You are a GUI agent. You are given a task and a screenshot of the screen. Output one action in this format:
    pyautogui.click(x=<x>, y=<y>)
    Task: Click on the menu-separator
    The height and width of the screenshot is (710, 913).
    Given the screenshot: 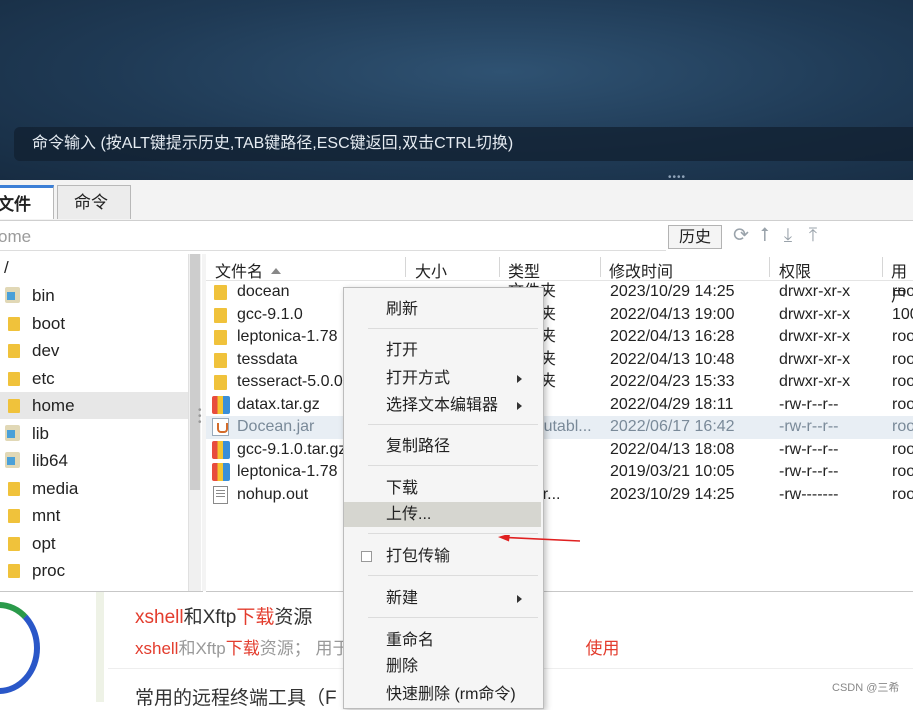 What is the action you would take?
    pyautogui.click(x=453, y=424)
    